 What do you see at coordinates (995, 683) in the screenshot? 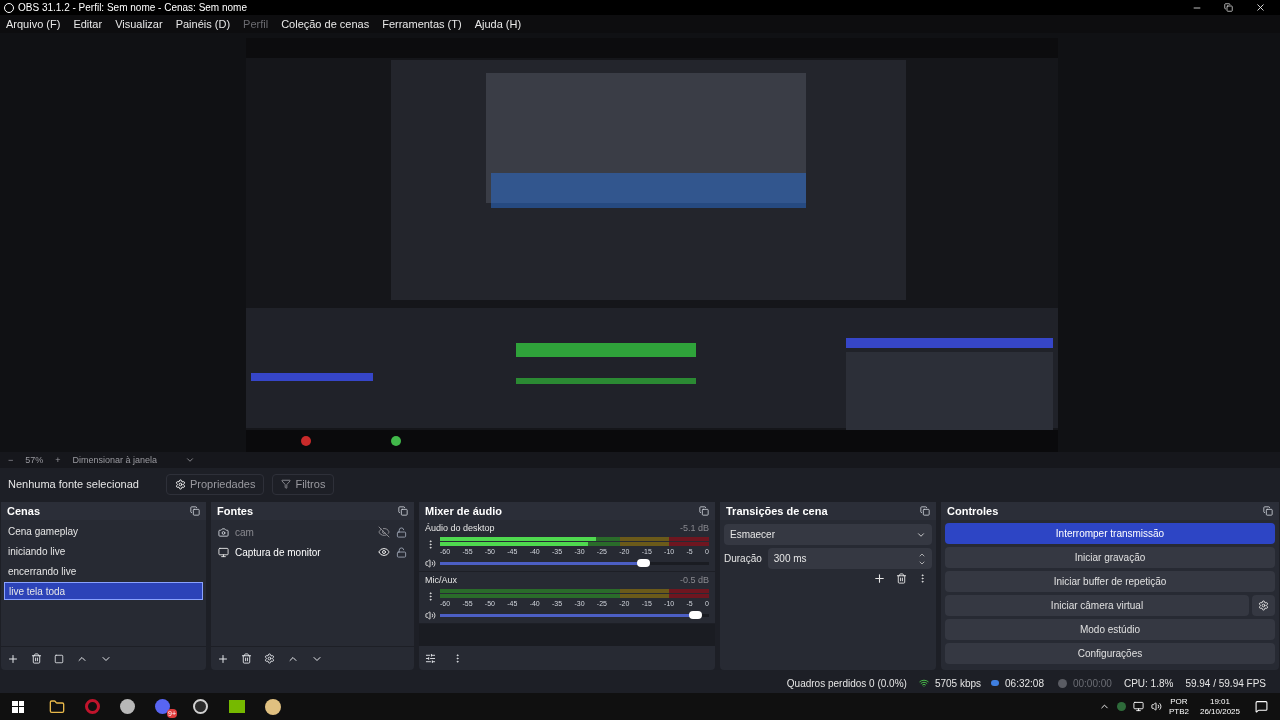
I see `stream-icon` at bounding box center [995, 683].